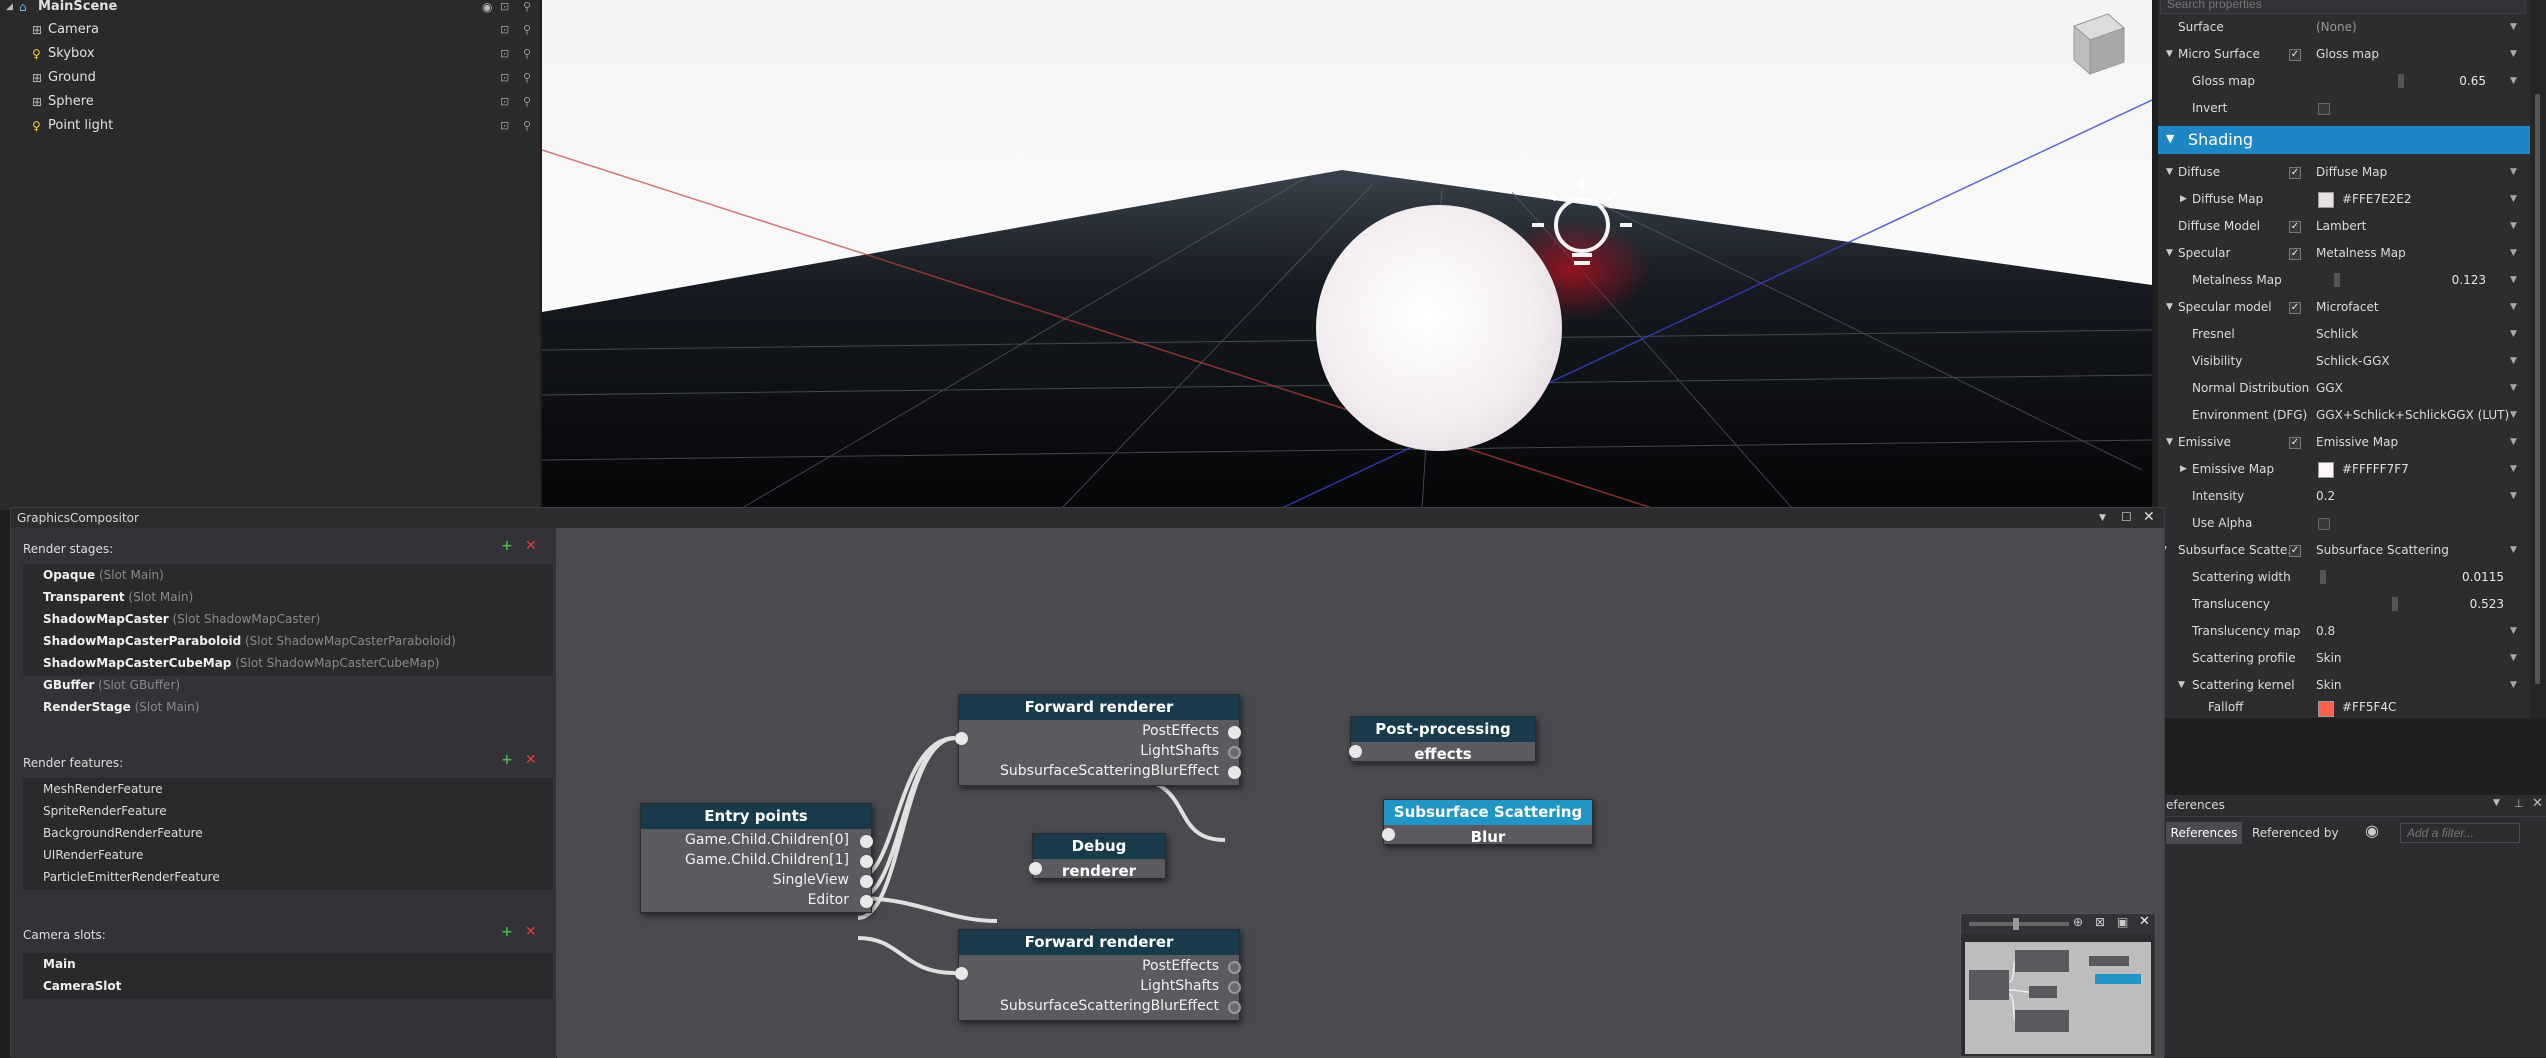 Image resolution: width=2546 pixels, height=1058 pixels. Describe the element at coordinates (2351, 172) in the screenshot. I see `diffuse-value: Diffuse Map` at that location.